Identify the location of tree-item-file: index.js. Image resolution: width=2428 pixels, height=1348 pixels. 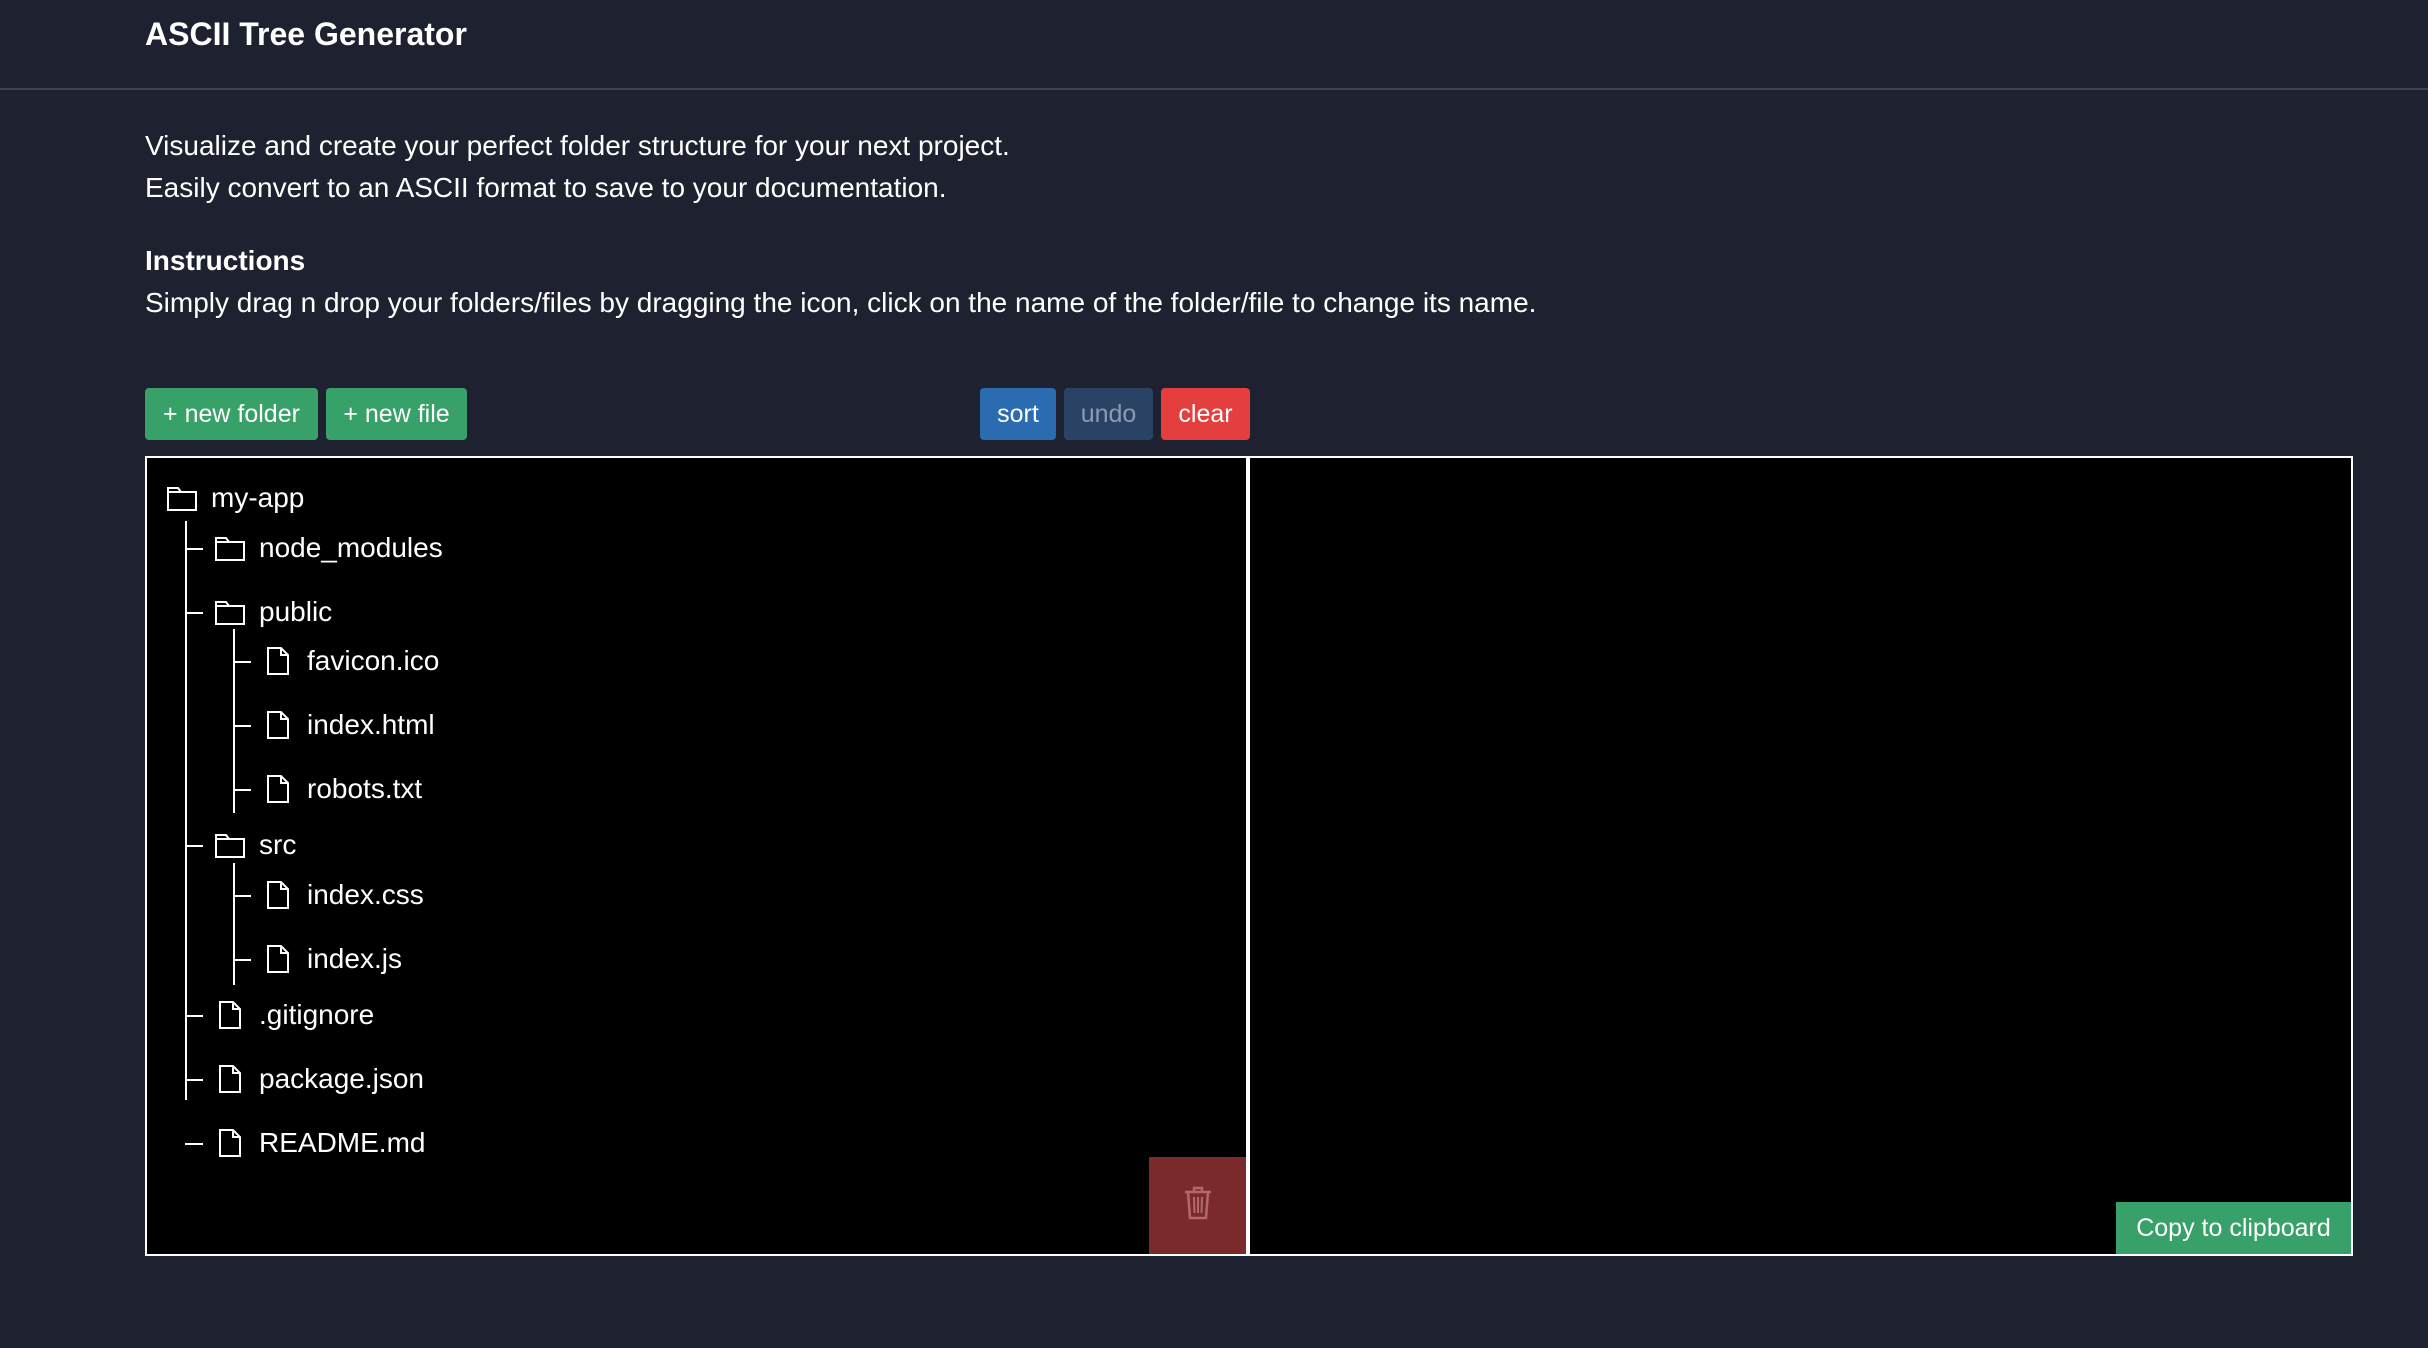
(332, 959).